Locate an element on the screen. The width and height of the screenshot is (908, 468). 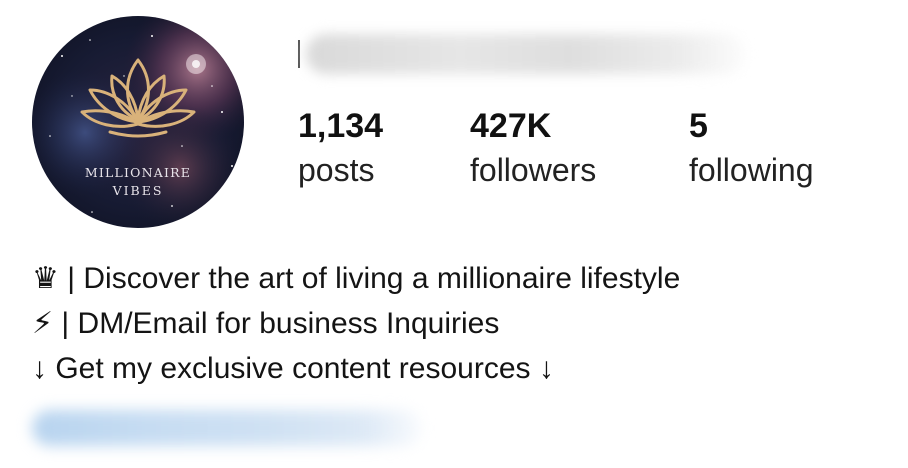
bio-line-3: ↓ Get my exclusive content resources ↓ is located at coordinates (462, 368).